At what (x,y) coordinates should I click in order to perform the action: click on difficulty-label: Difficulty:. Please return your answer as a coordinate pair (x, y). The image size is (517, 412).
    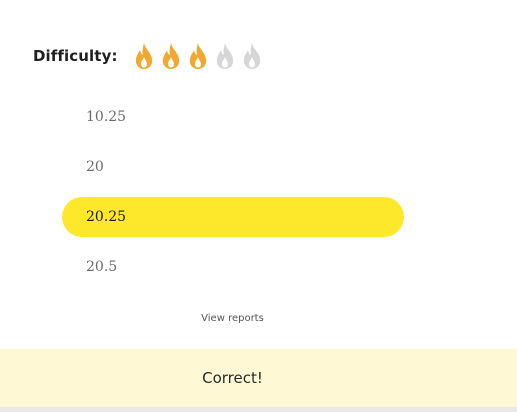
    Looking at the image, I should click on (75, 56).